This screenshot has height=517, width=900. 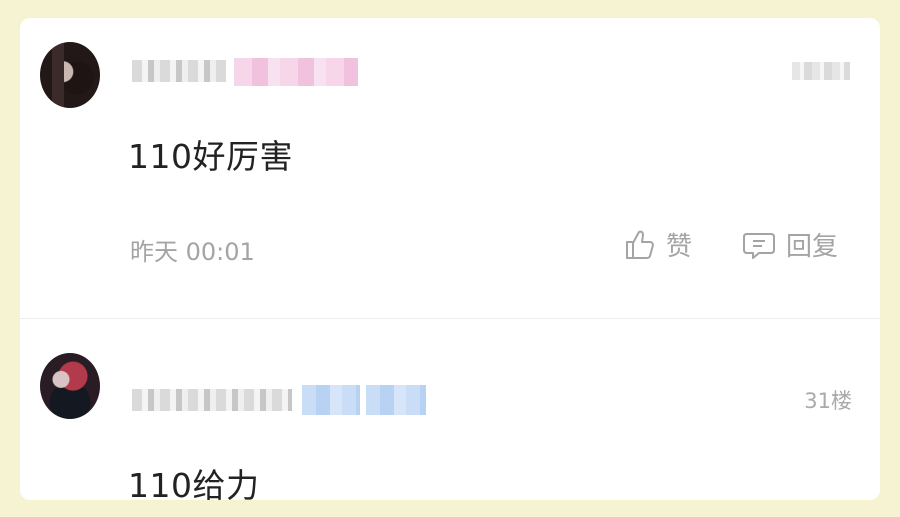 I want to click on reply-button: 回复, so click(x=790, y=244).